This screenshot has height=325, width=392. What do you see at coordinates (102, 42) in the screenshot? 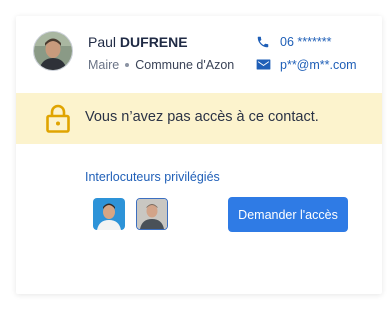
I see `contact-first-name: Paul` at bounding box center [102, 42].